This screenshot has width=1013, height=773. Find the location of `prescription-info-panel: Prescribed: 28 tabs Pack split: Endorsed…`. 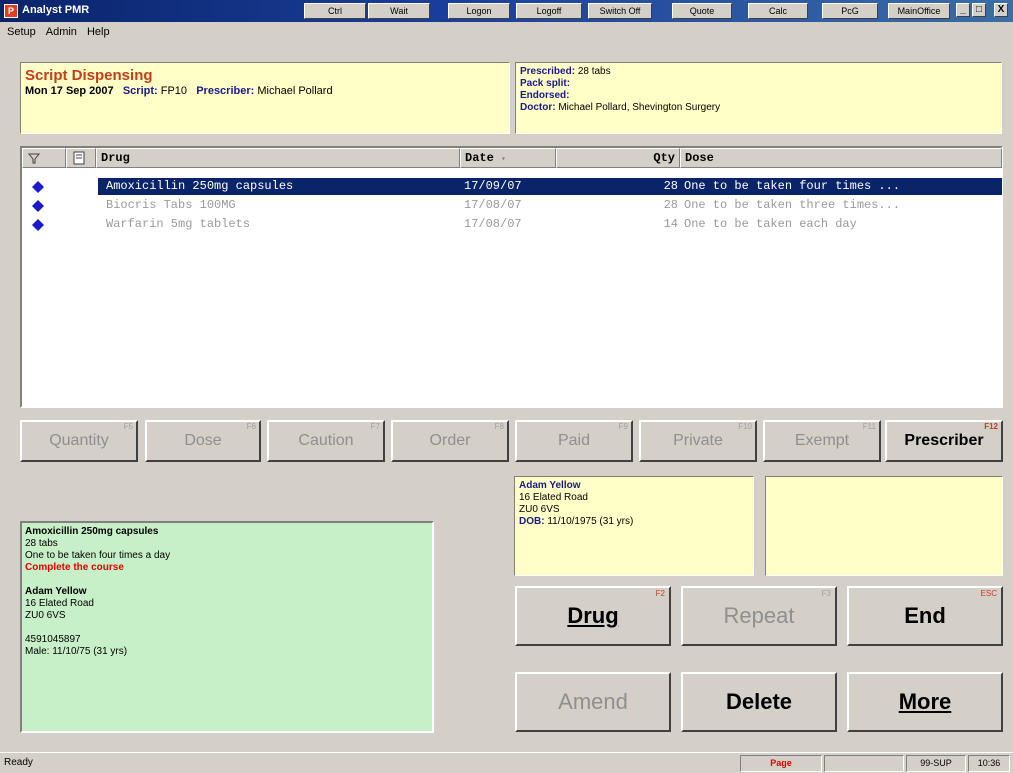

prescription-info-panel: Prescribed: 28 tabs Pack split: Endorsed… is located at coordinates (758, 98).